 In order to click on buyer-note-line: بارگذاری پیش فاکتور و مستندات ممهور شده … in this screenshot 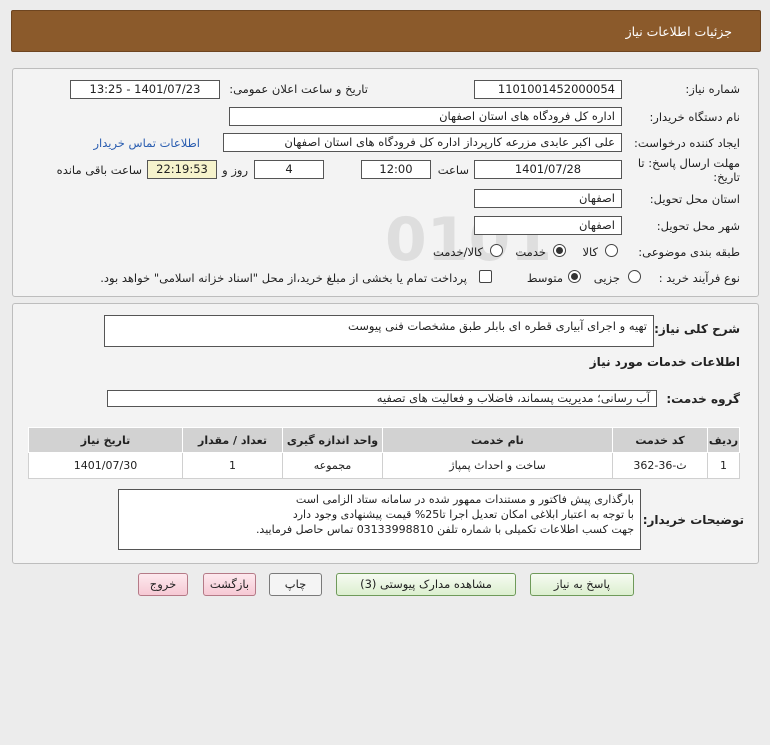, I will do `click(464, 499)`.